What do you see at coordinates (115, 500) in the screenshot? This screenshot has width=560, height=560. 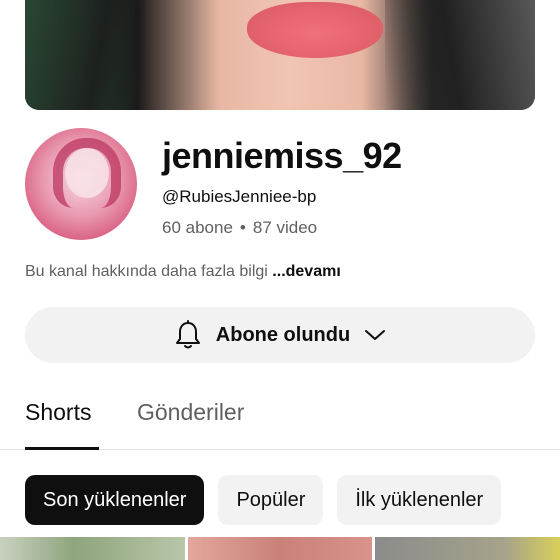 I see `chip-latest: Son yüklenenler` at bounding box center [115, 500].